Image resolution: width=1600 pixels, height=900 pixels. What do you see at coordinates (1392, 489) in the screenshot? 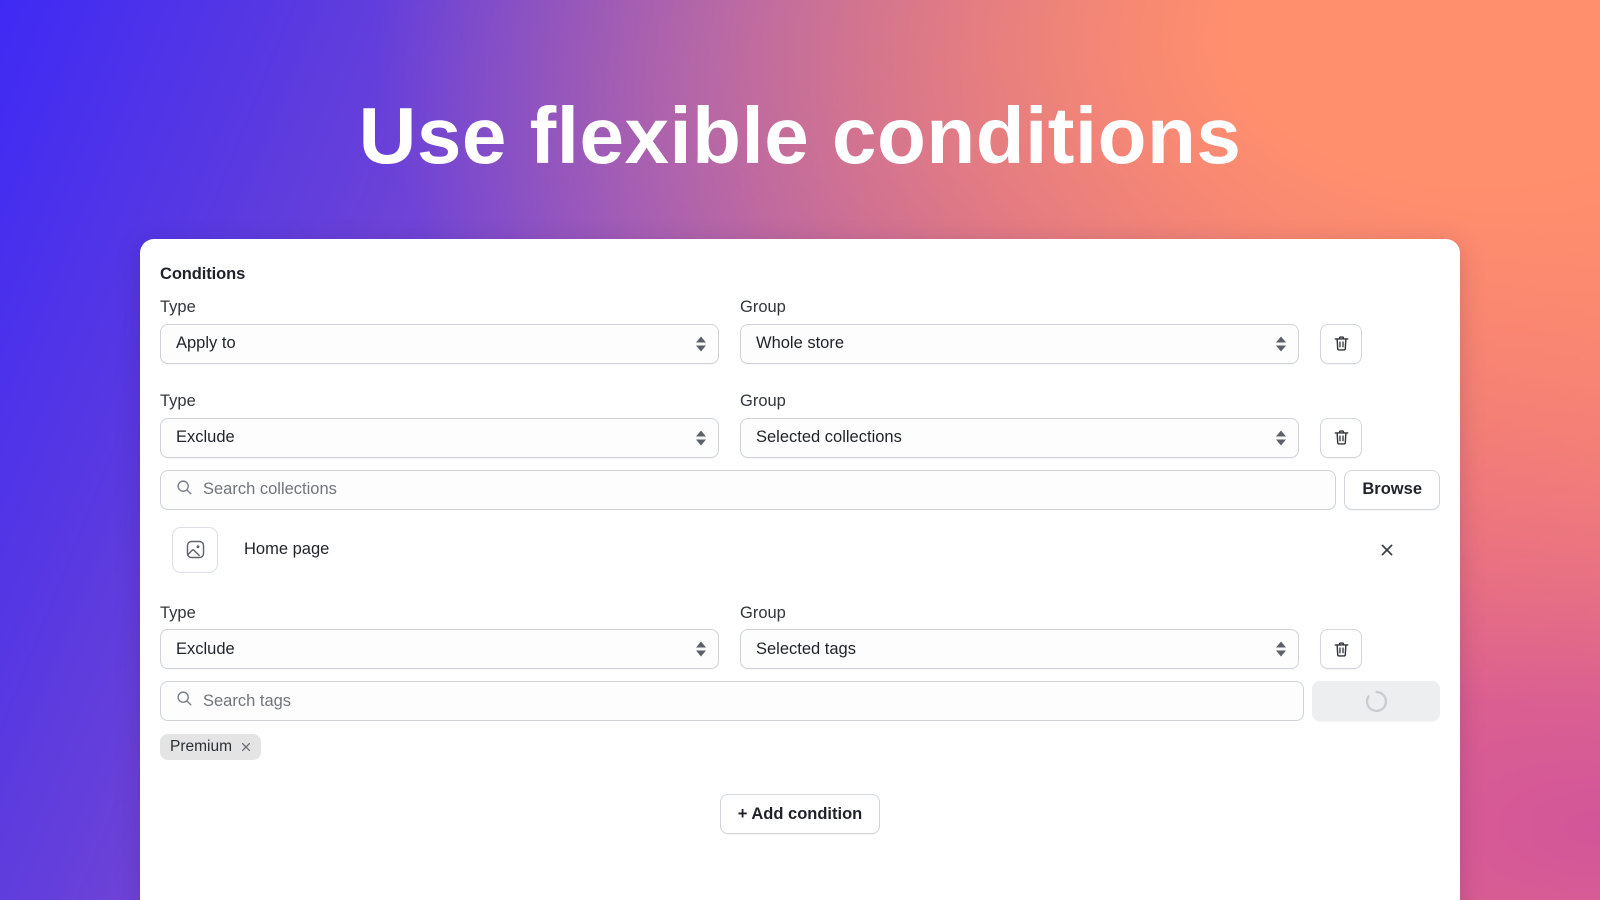
I see `browse-collections-button: Browse` at bounding box center [1392, 489].